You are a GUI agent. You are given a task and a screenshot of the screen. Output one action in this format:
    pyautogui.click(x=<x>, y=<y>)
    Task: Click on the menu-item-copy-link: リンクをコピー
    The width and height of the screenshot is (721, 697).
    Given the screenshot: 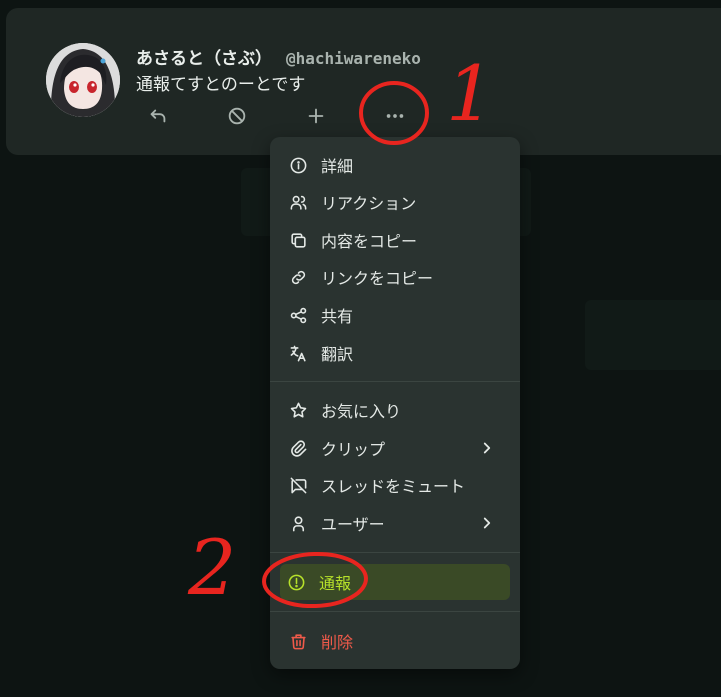 What is the action you would take?
    pyautogui.click(x=395, y=277)
    